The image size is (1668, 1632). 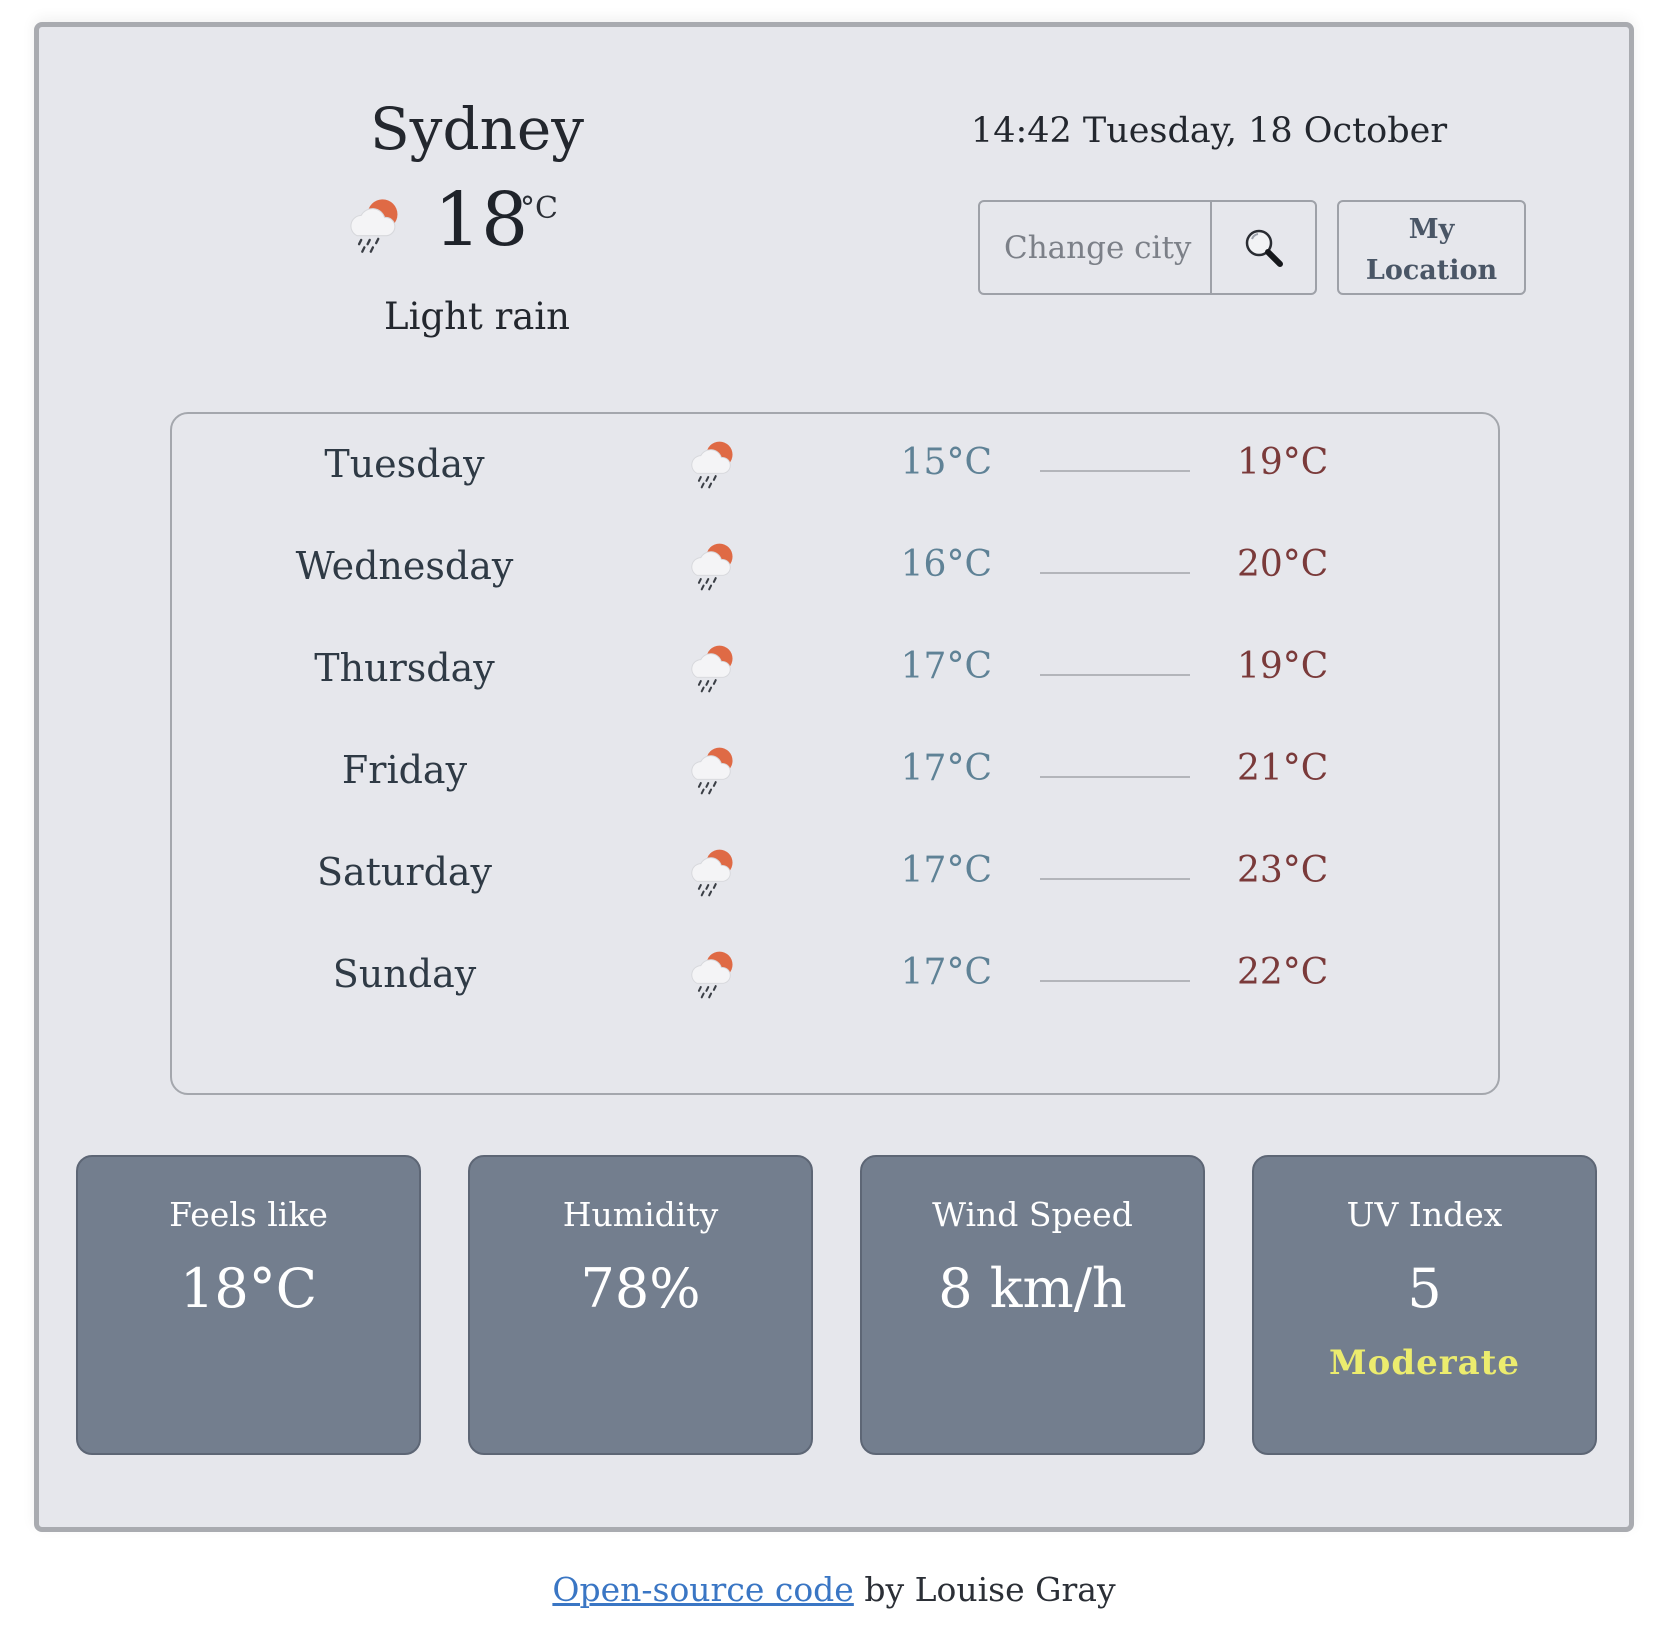 What do you see at coordinates (1431, 247) in the screenshot?
I see `my-location-button: My Location` at bounding box center [1431, 247].